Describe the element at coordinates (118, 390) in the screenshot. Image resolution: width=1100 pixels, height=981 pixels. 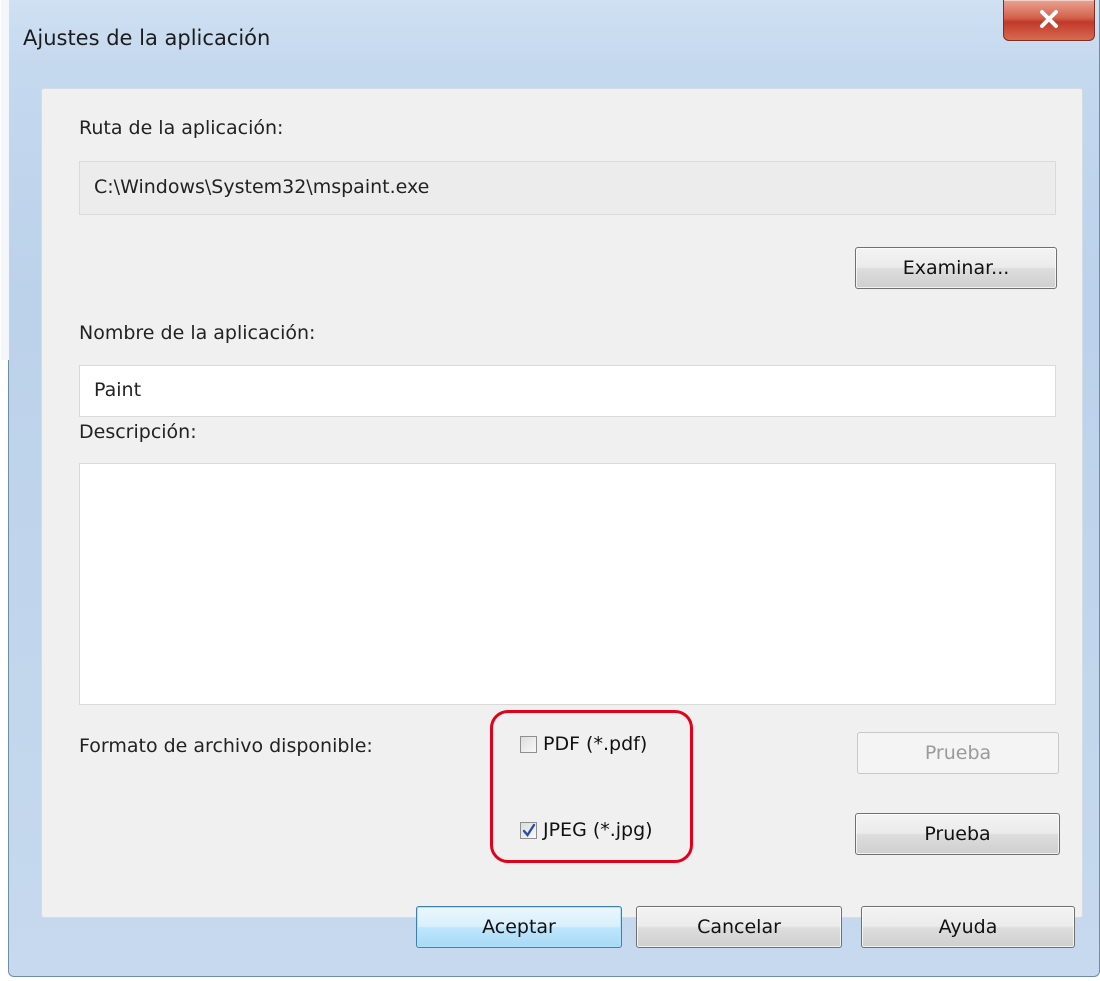
I see `name-value: Paint` at that location.